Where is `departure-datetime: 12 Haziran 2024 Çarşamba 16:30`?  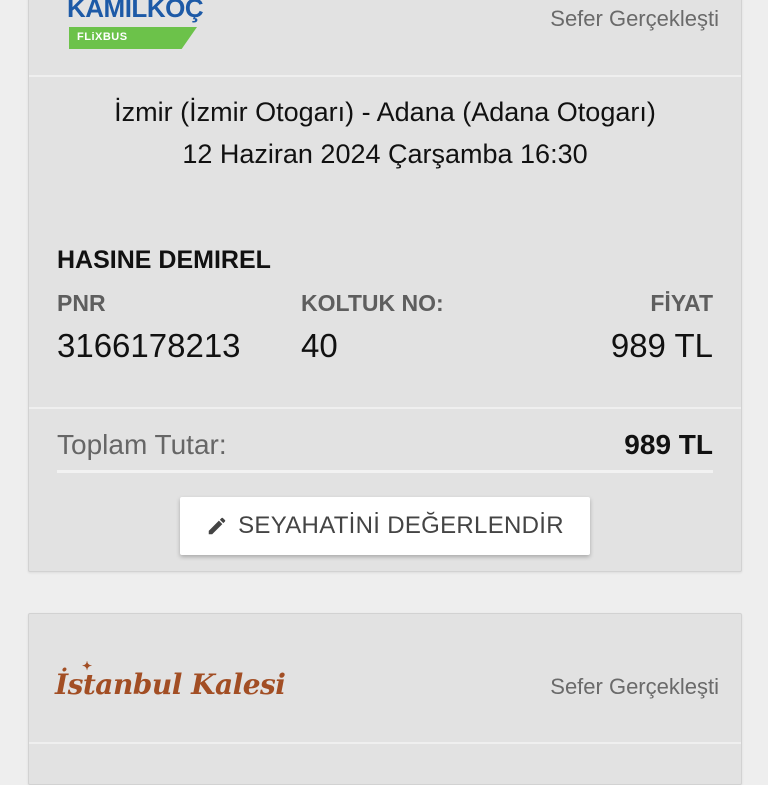 departure-datetime: 12 Haziran 2024 Çarşamba 16:30 is located at coordinates (385, 154).